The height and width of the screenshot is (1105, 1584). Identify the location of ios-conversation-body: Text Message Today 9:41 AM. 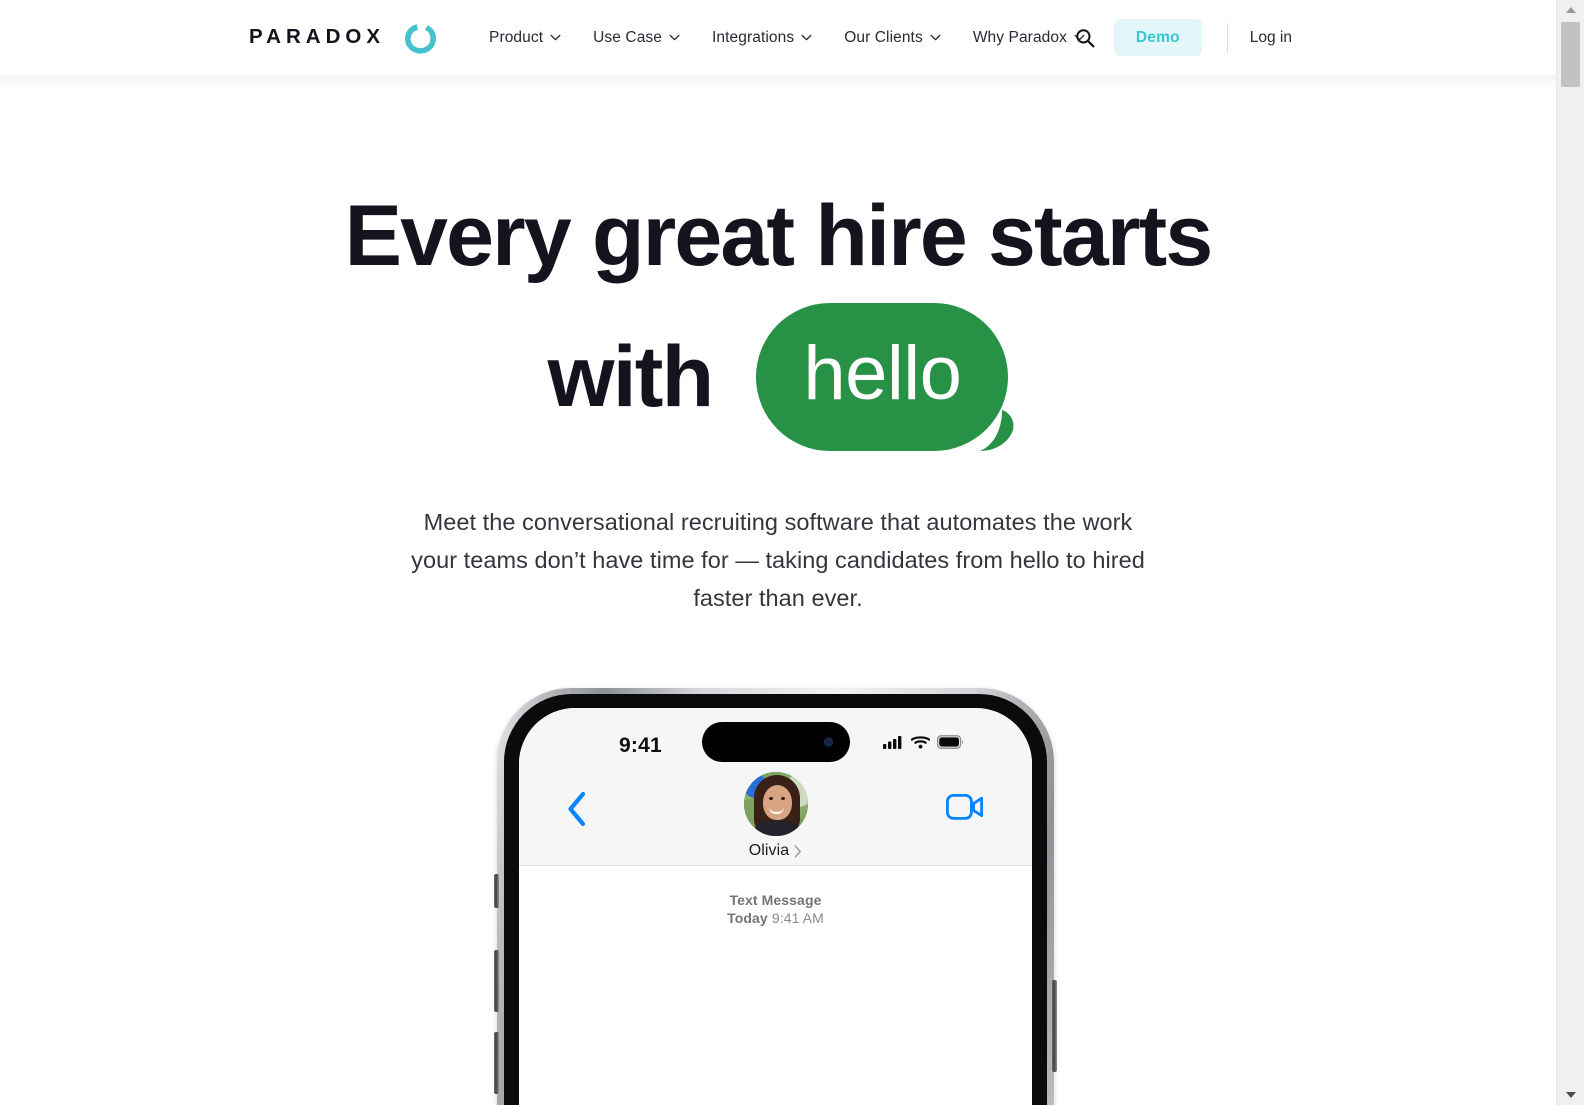
(775, 896).